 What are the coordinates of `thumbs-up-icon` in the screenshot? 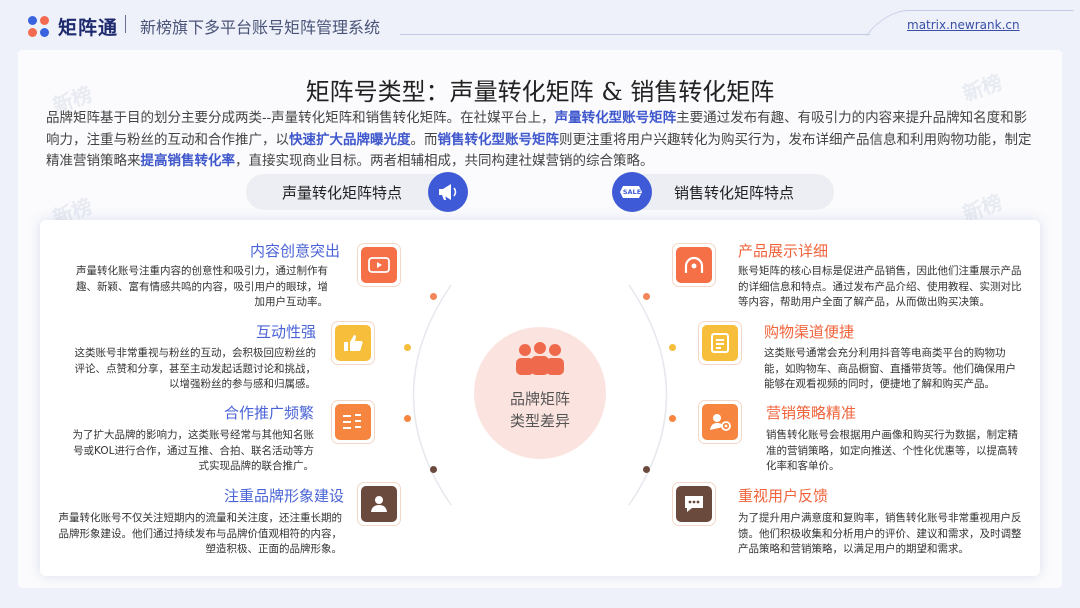 It's located at (353, 343).